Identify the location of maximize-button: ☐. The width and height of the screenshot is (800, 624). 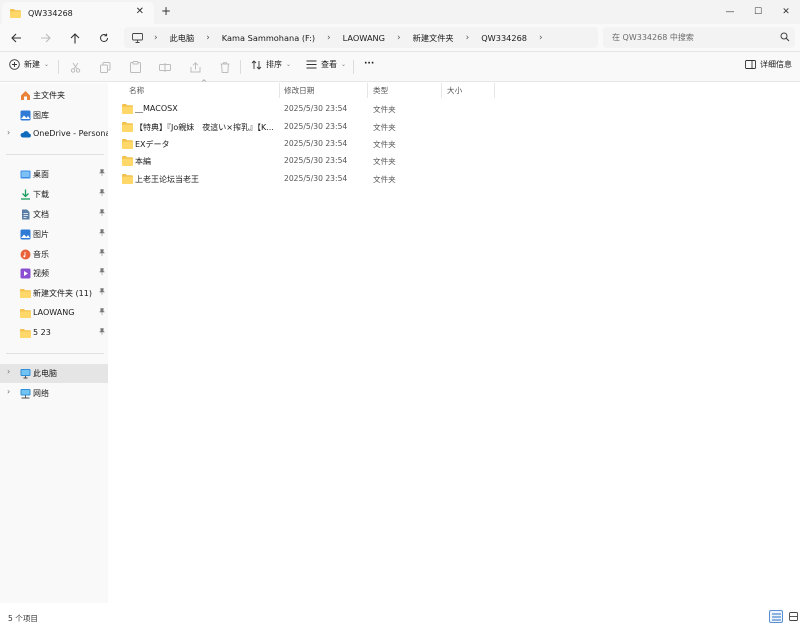
(758, 12).